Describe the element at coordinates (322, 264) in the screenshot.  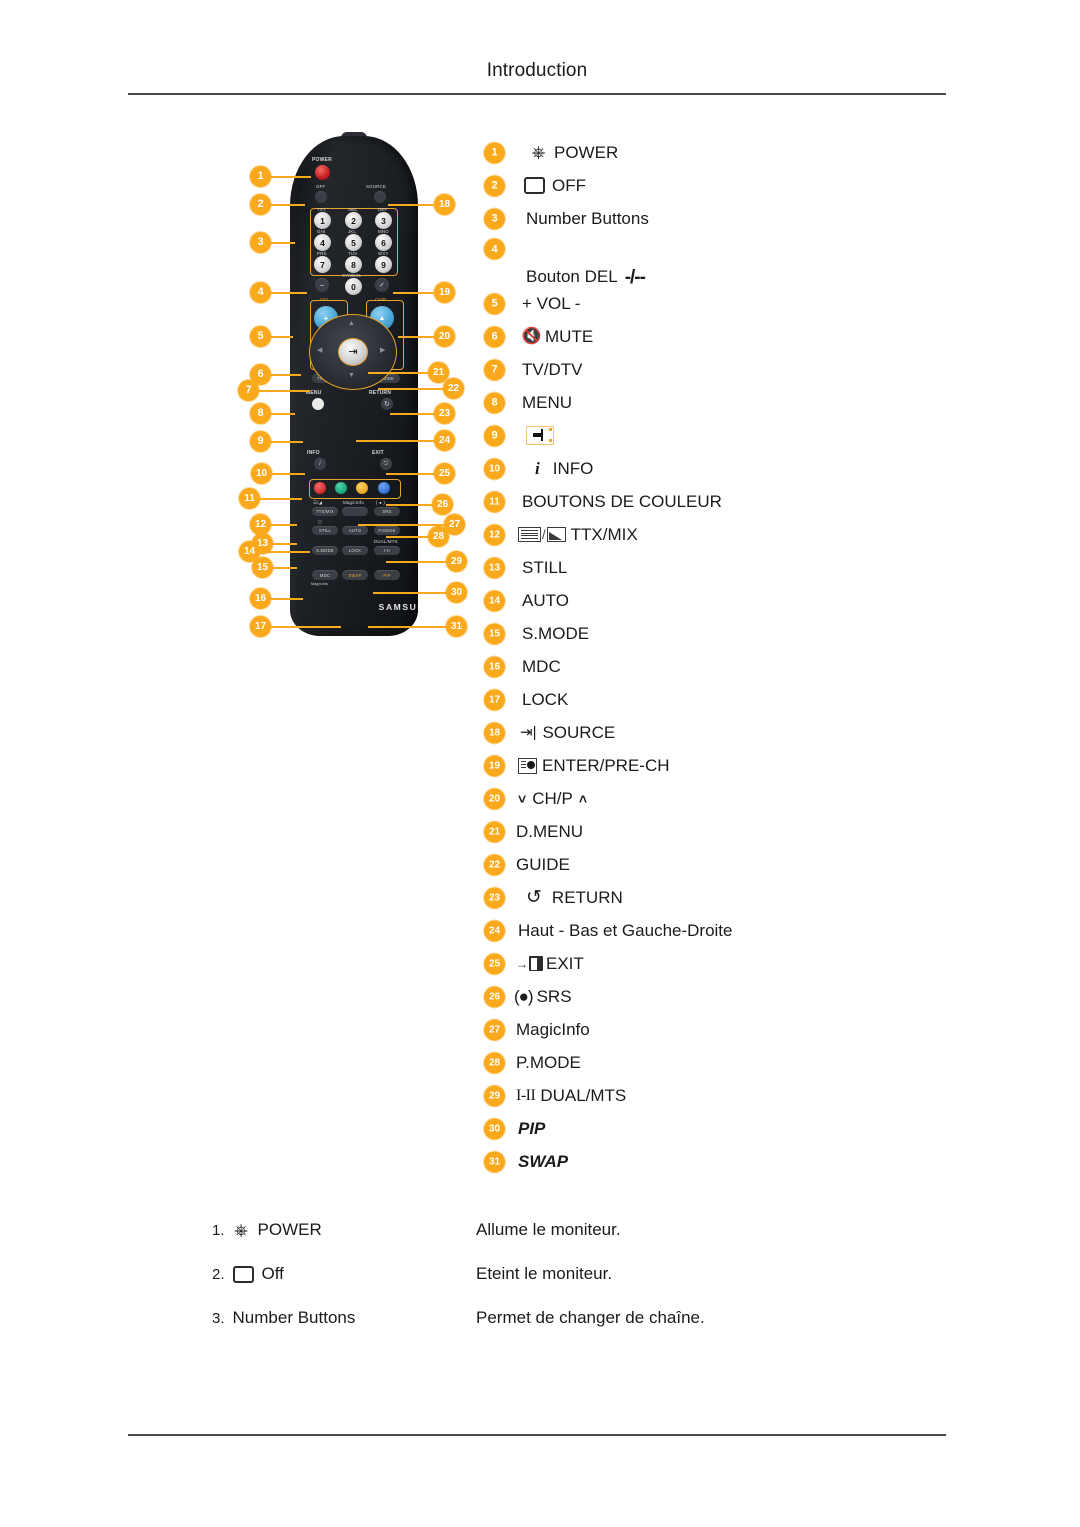
I see `remote-num-7: 7` at that location.